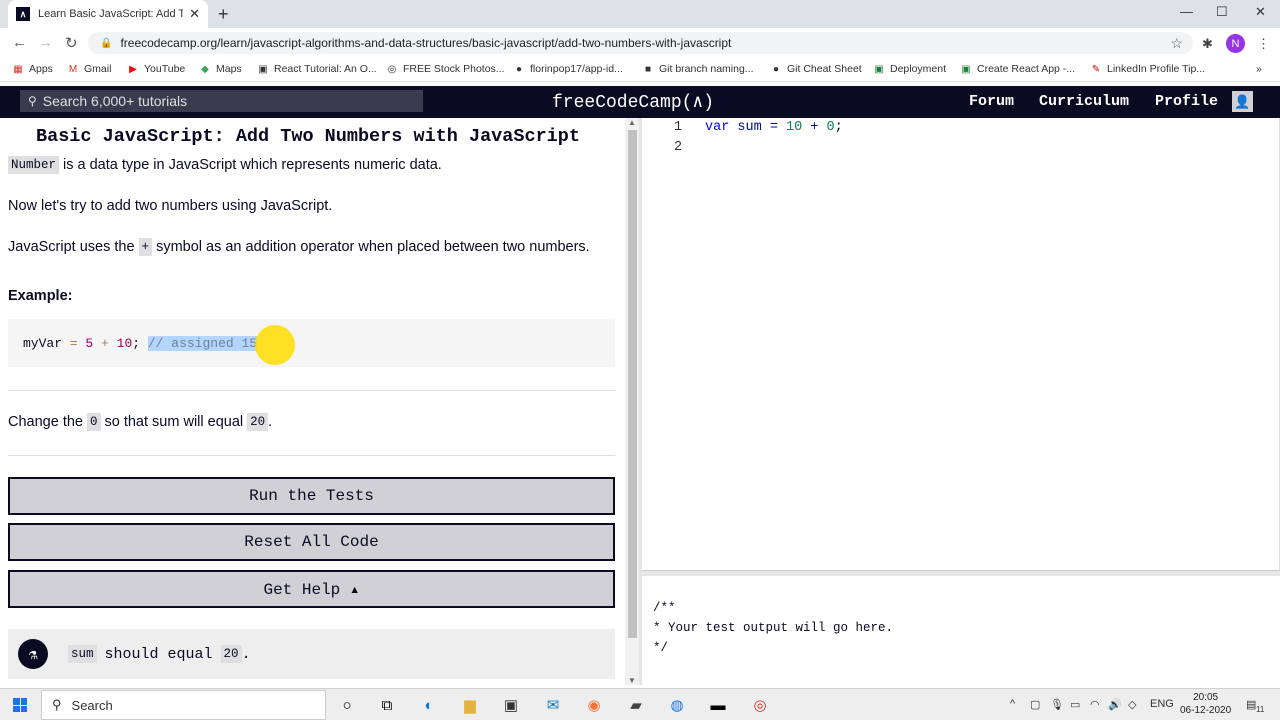  What do you see at coordinates (1075, 704) in the screenshot?
I see `battery-icon: ▭` at bounding box center [1075, 704].